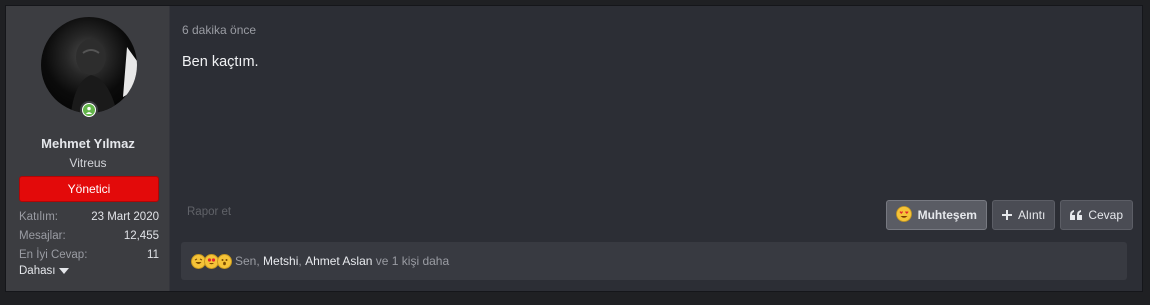 This screenshot has height=305, width=1150. What do you see at coordinates (947, 215) in the screenshot?
I see `reaction-button-label: Muhteşem` at bounding box center [947, 215].